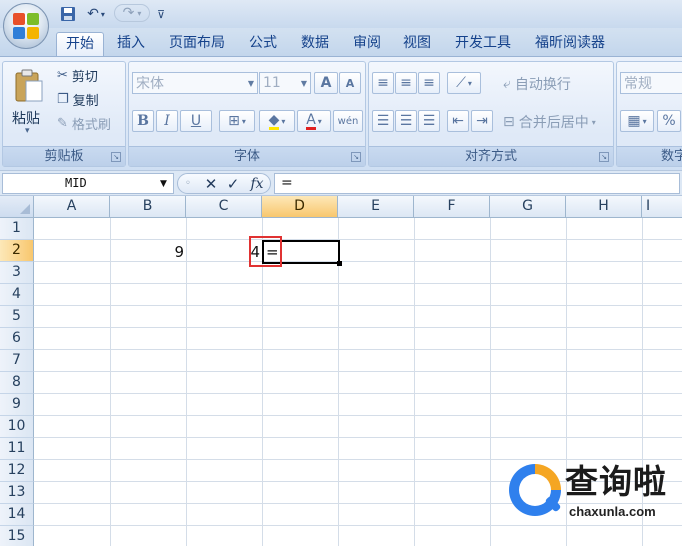 This screenshot has width=682, height=546. What do you see at coordinates (17, 295) in the screenshot?
I see `row-header: 4` at bounding box center [17, 295].